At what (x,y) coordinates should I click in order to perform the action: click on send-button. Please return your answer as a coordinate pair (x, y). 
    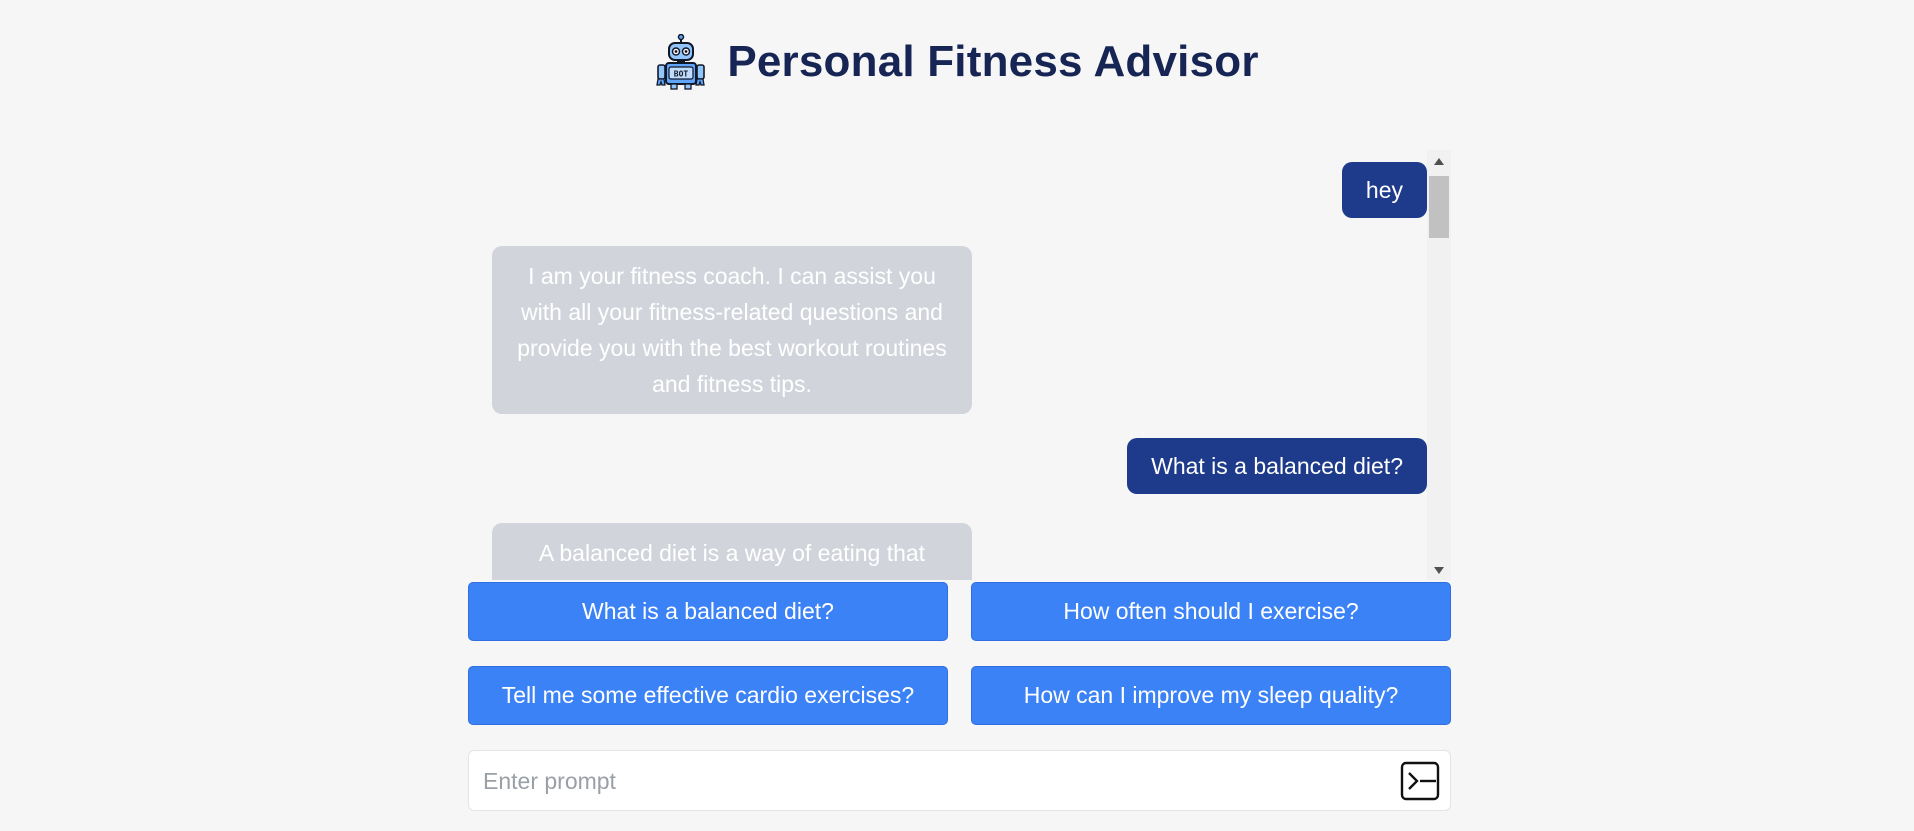
    Looking at the image, I should click on (1420, 781).